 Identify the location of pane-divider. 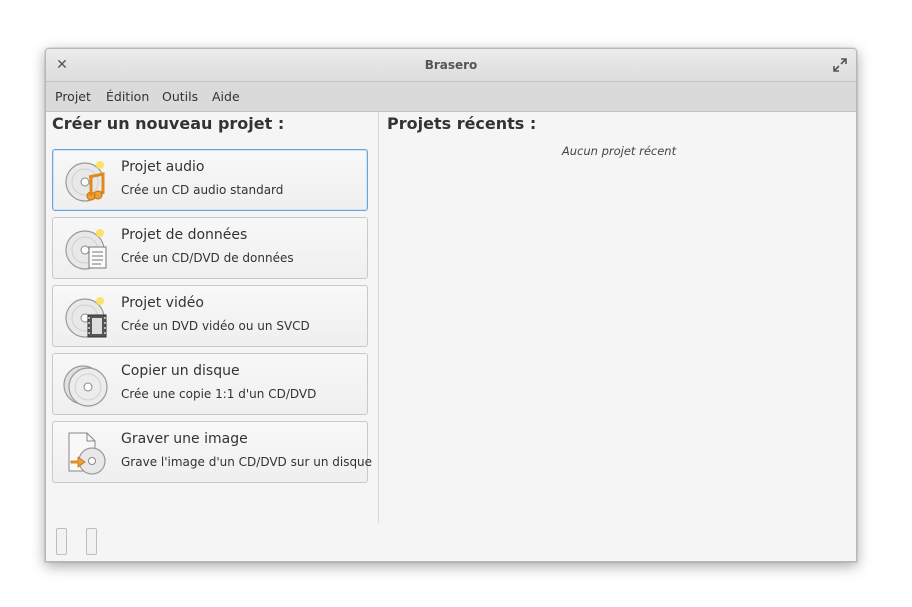
(378, 317).